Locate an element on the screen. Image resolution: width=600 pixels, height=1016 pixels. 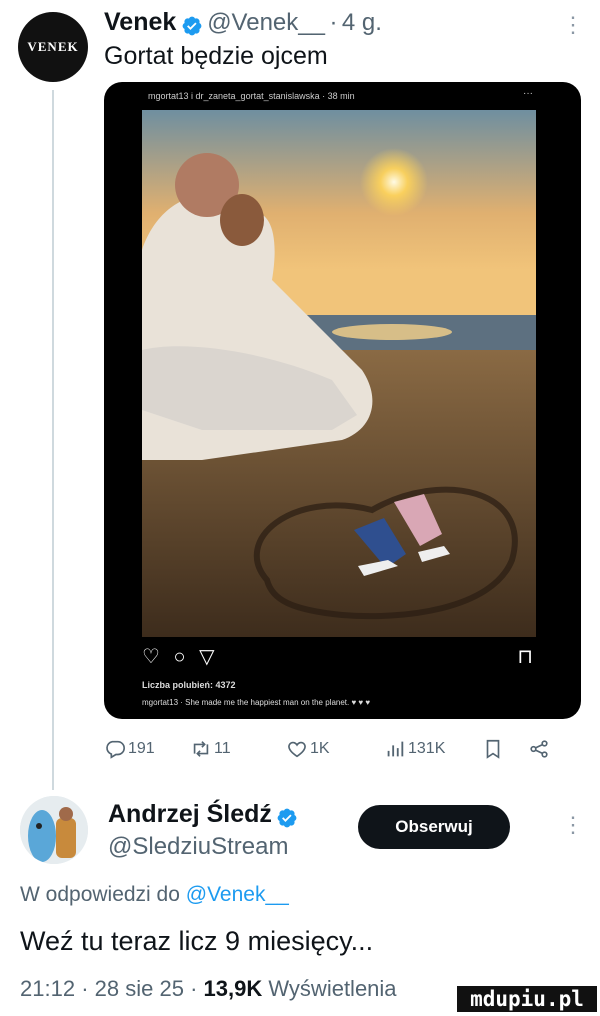
bookmark-button is located at coordinates (505, 749).